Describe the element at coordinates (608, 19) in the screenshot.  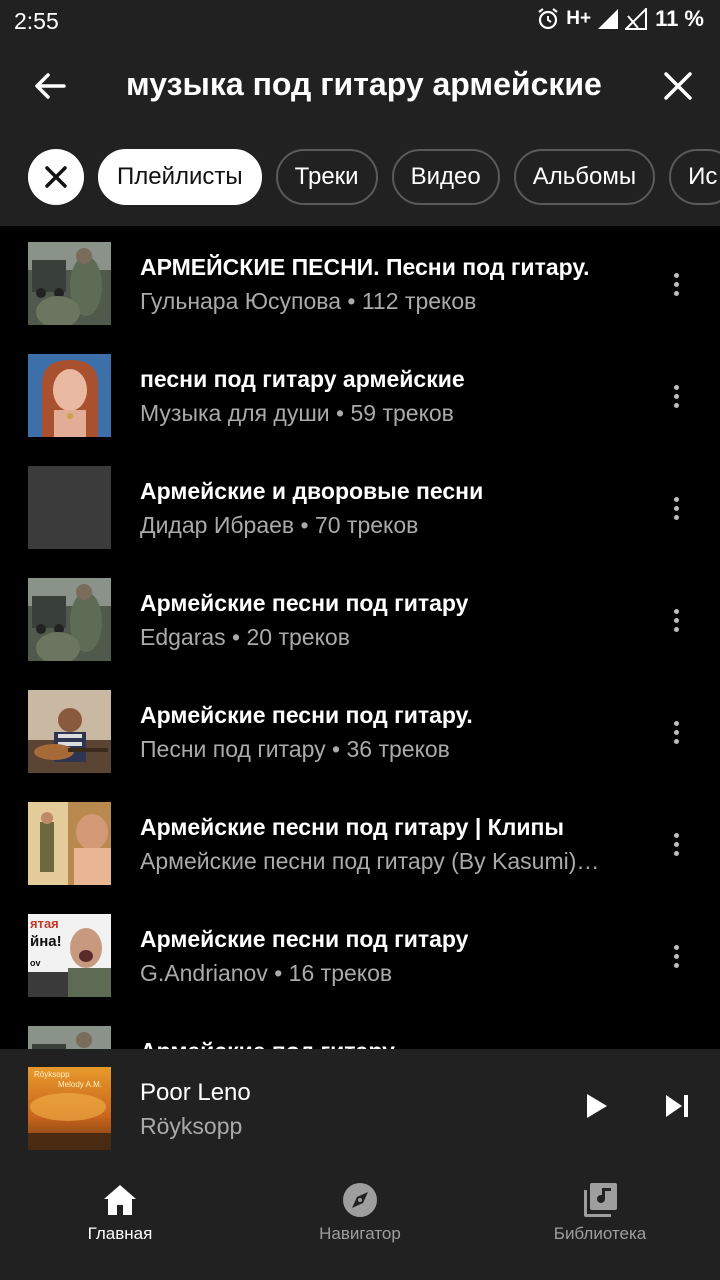
I see `signal-icon` at that location.